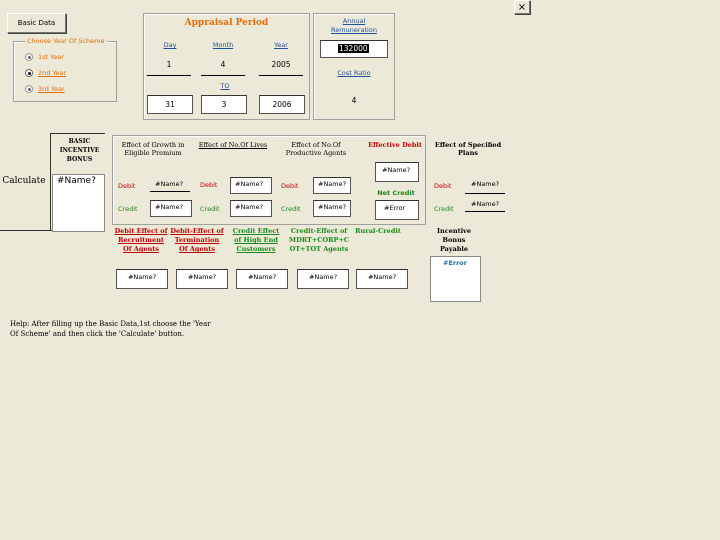  Describe the element at coordinates (153, 149) in the screenshot. I see `growth-header: Effect of Growth in Eligible Premium` at that location.